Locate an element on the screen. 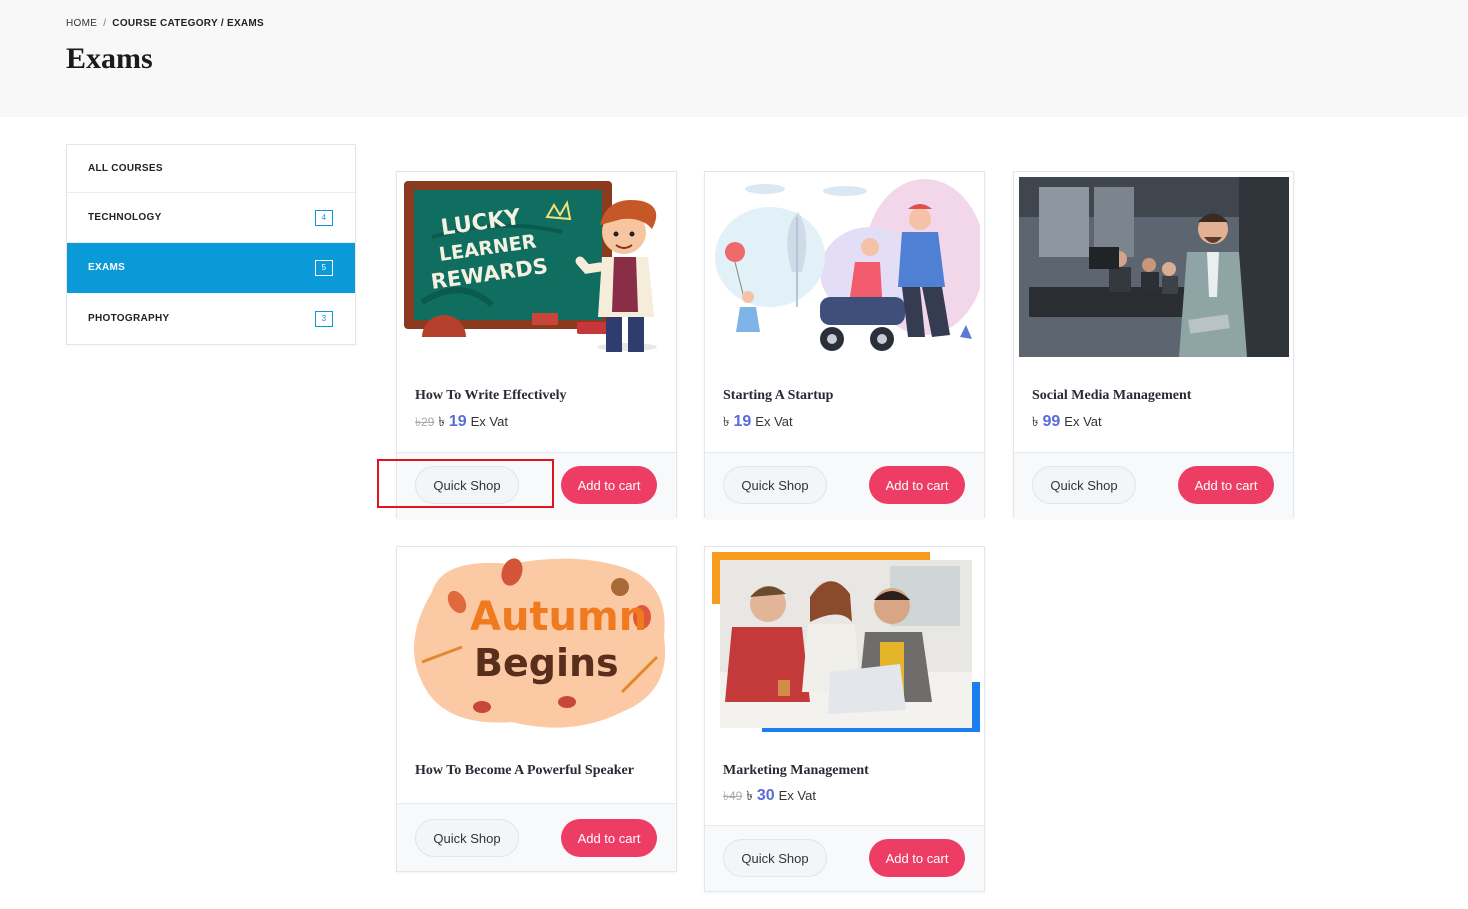  course-price: ৳ 99 Ex Vat is located at coordinates (1067, 423).